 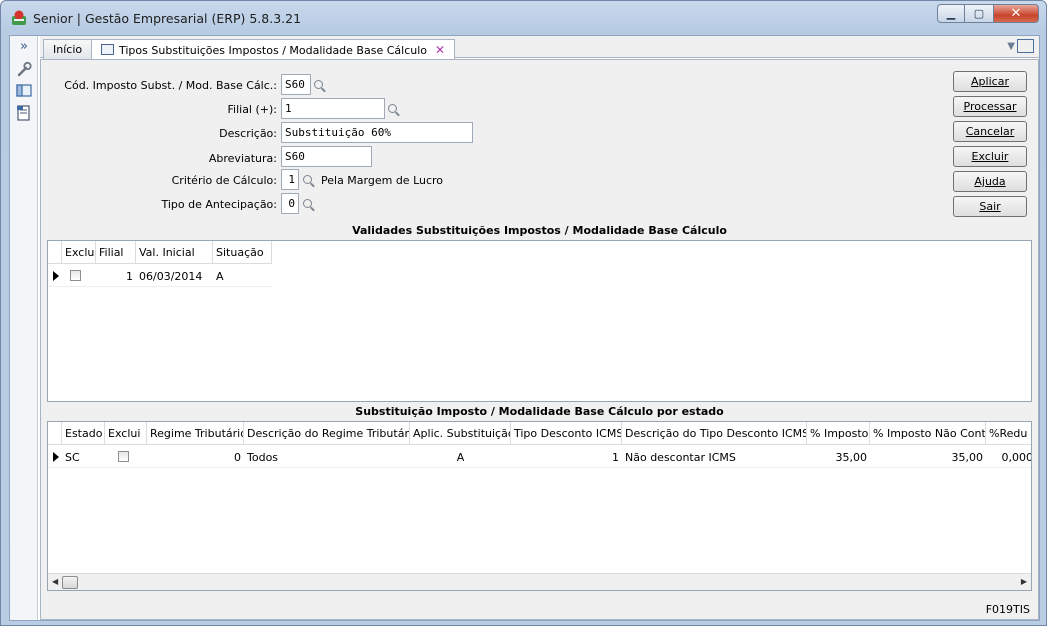 What do you see at coordinates (116, 276) in the screenshot?
I see `cell-filial: 1` at bounding box center [116, 276].